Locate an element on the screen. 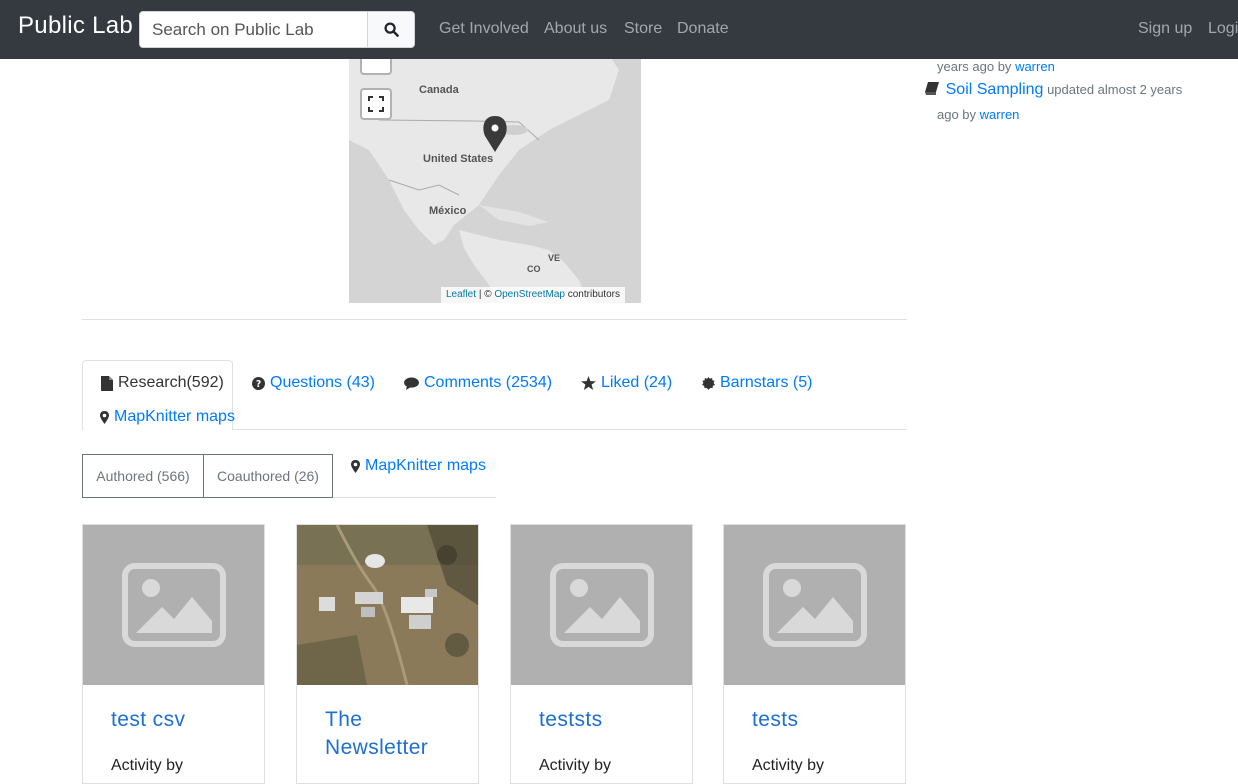 The width and height of the screenshot is (1238, 784). nav-get-involved: Get Involved is located at coordinates (484, 29).